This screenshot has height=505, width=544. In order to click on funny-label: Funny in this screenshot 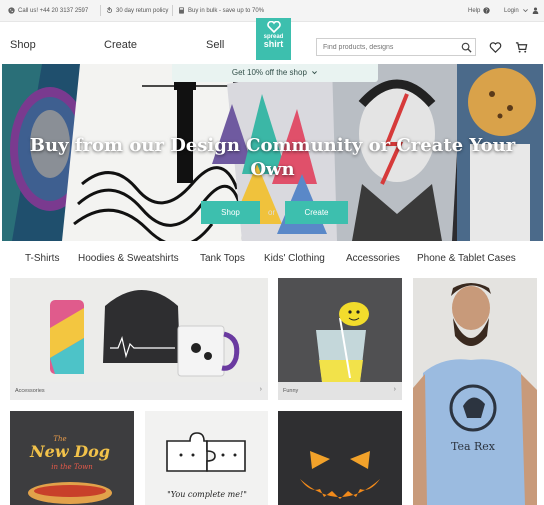, I will do `click(291, 391)`.